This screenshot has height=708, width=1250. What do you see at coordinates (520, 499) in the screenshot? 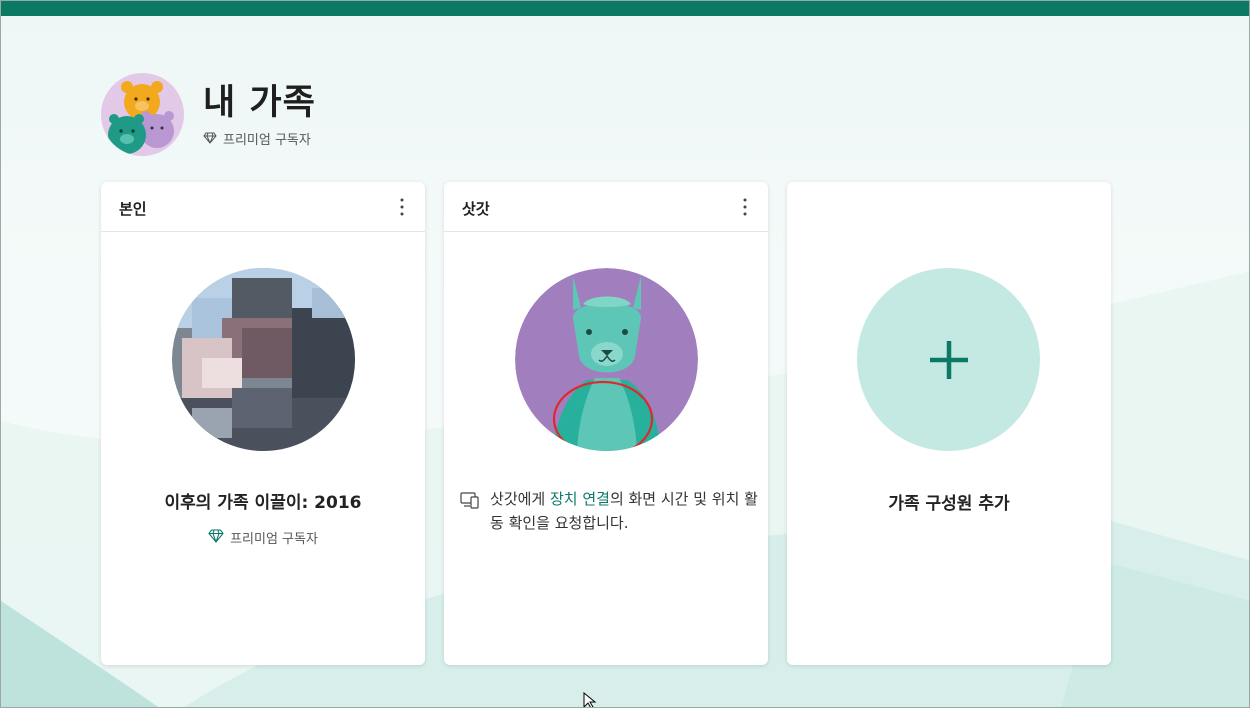
I see `notice-text-before: 삿갓에게` at bounding box center [520, 499].